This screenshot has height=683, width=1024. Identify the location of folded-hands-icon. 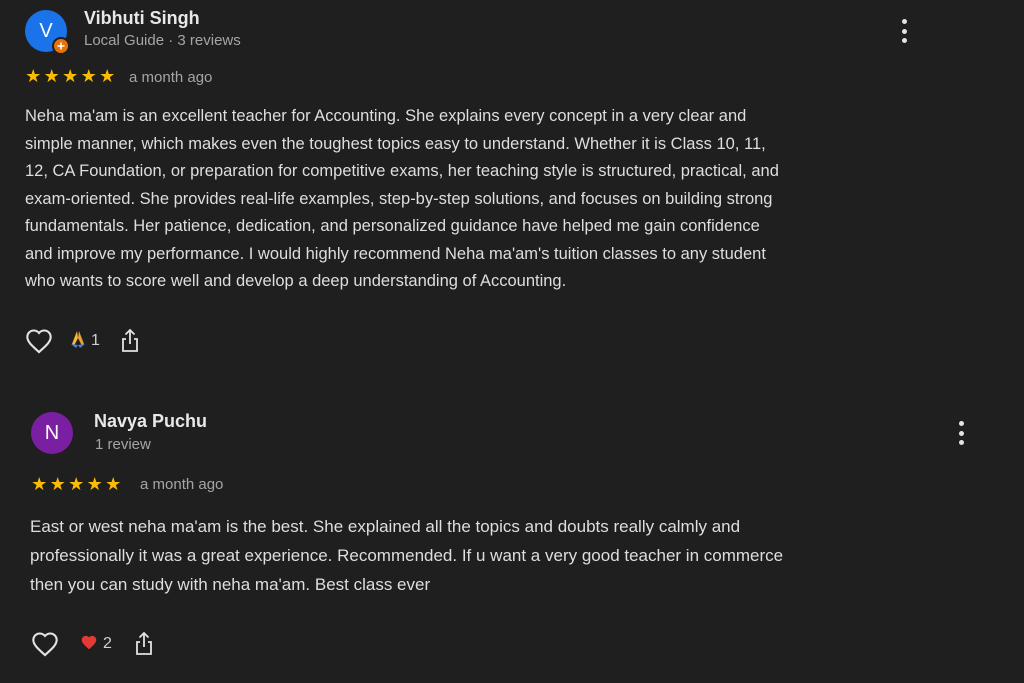
(78, 341).